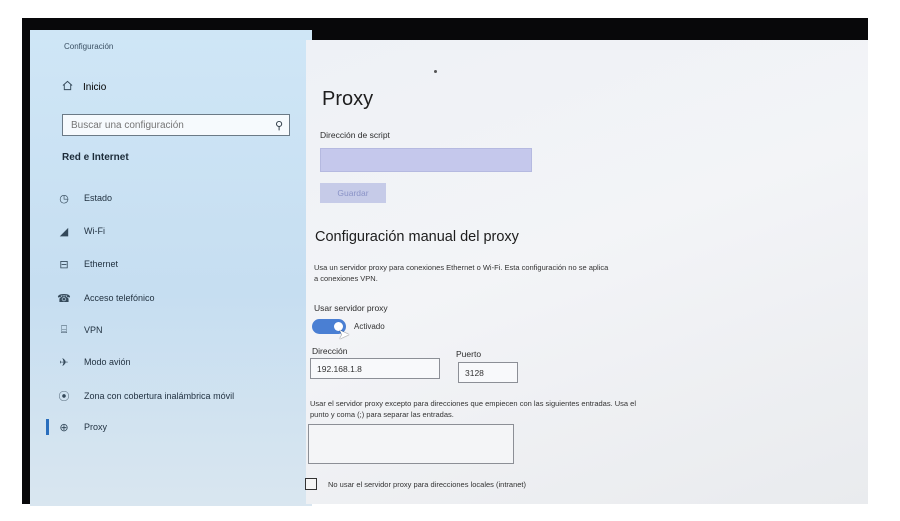 The width and height of the screenshot is (900, 521). Describe the element at coordinates (176, 264) in the screenshot. I see `sidebar-item-ethernet: ⊟ Ethernet` at that location.